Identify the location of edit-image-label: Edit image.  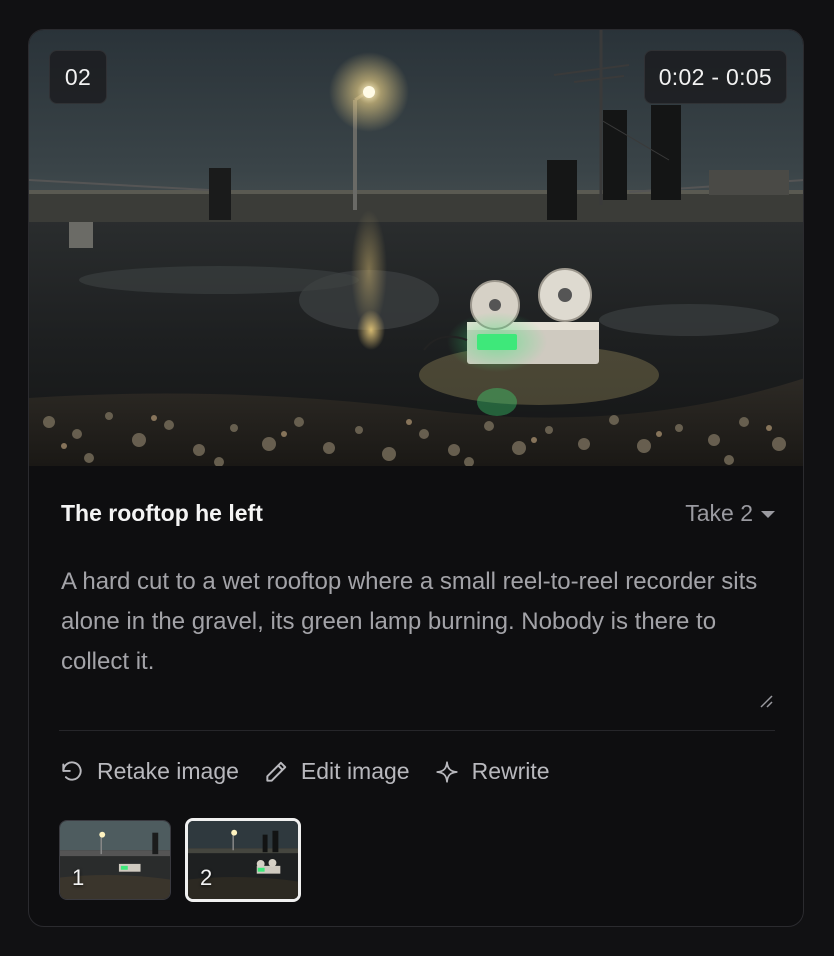
(355, 771).